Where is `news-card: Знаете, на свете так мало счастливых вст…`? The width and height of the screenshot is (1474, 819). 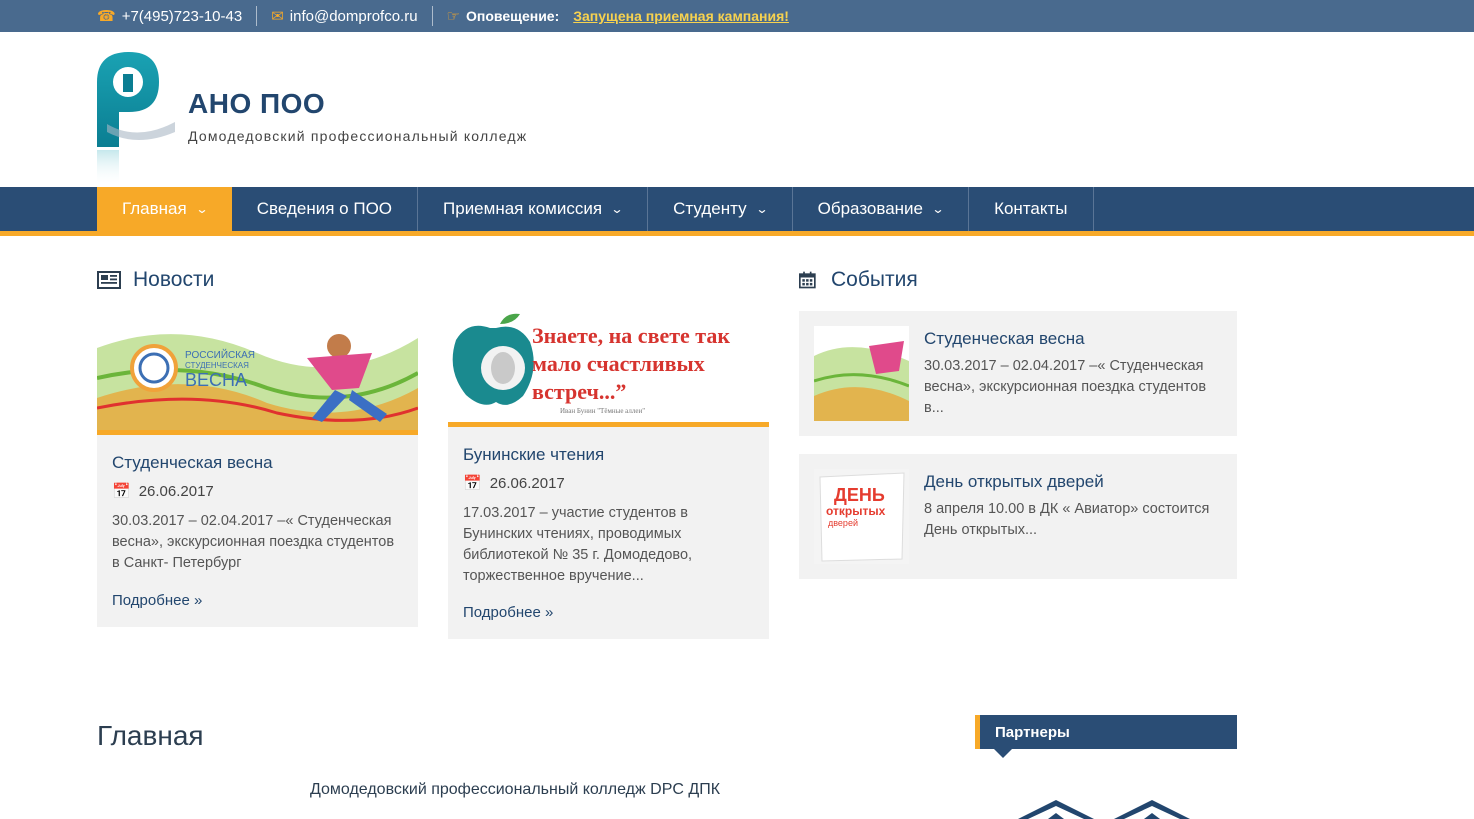
news-card: Знаете, на свете так мало счастливых вст… is located at coordinates (608, 474).